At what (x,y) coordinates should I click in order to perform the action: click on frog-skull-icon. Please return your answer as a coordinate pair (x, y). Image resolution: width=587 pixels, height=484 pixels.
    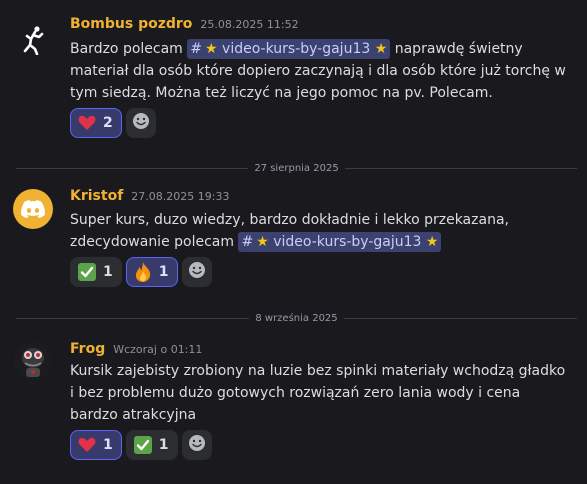
    Looking at the image, I should click on (33, 361).